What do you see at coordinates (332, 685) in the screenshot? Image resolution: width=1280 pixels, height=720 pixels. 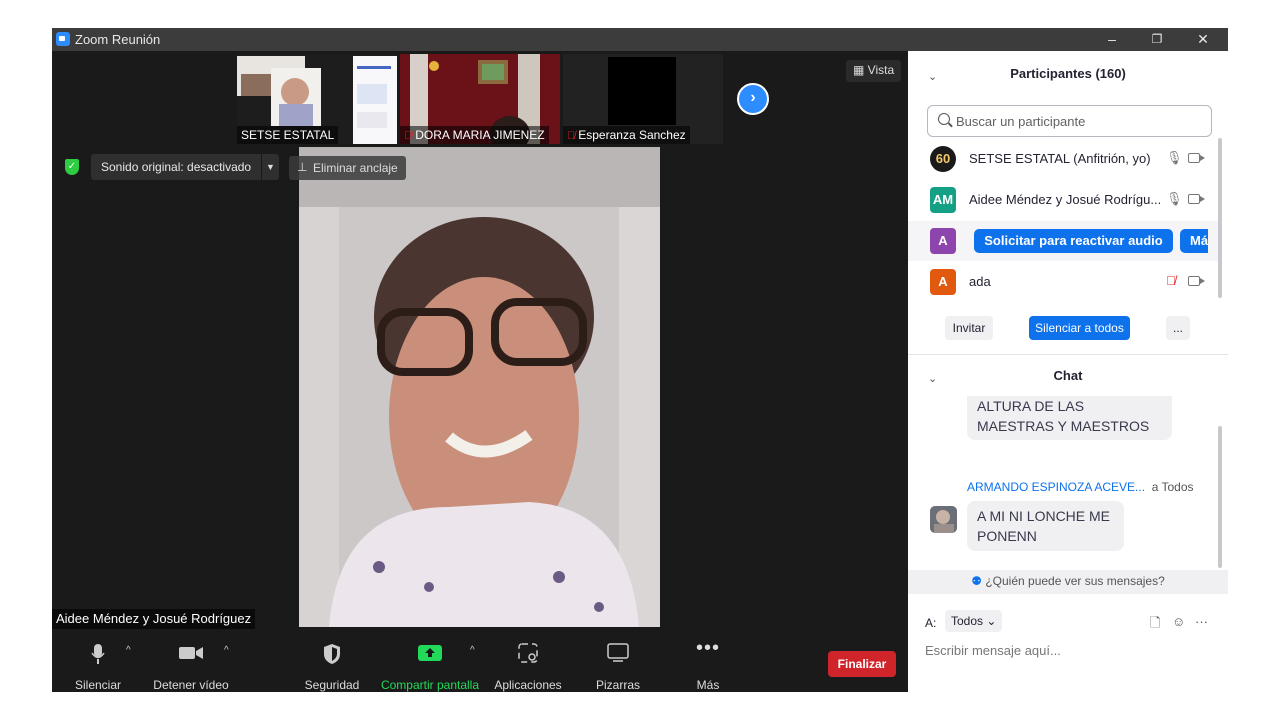 I see `security-label: Seguridad` at bounding box center [332, 685].